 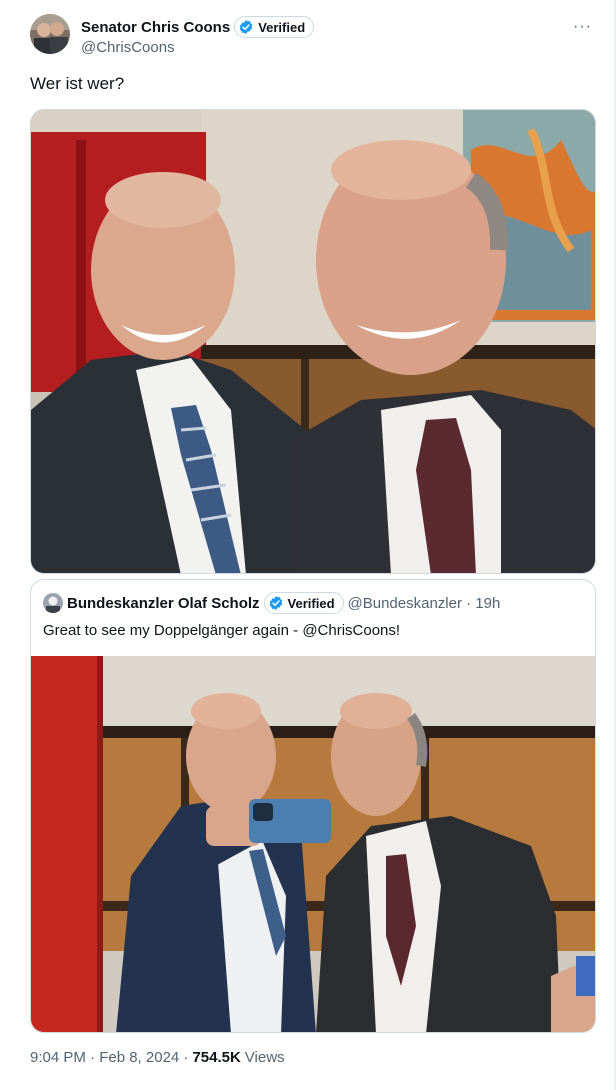 I want to click on author-name: Senator Chris Coons, so click(x=155, y=27).